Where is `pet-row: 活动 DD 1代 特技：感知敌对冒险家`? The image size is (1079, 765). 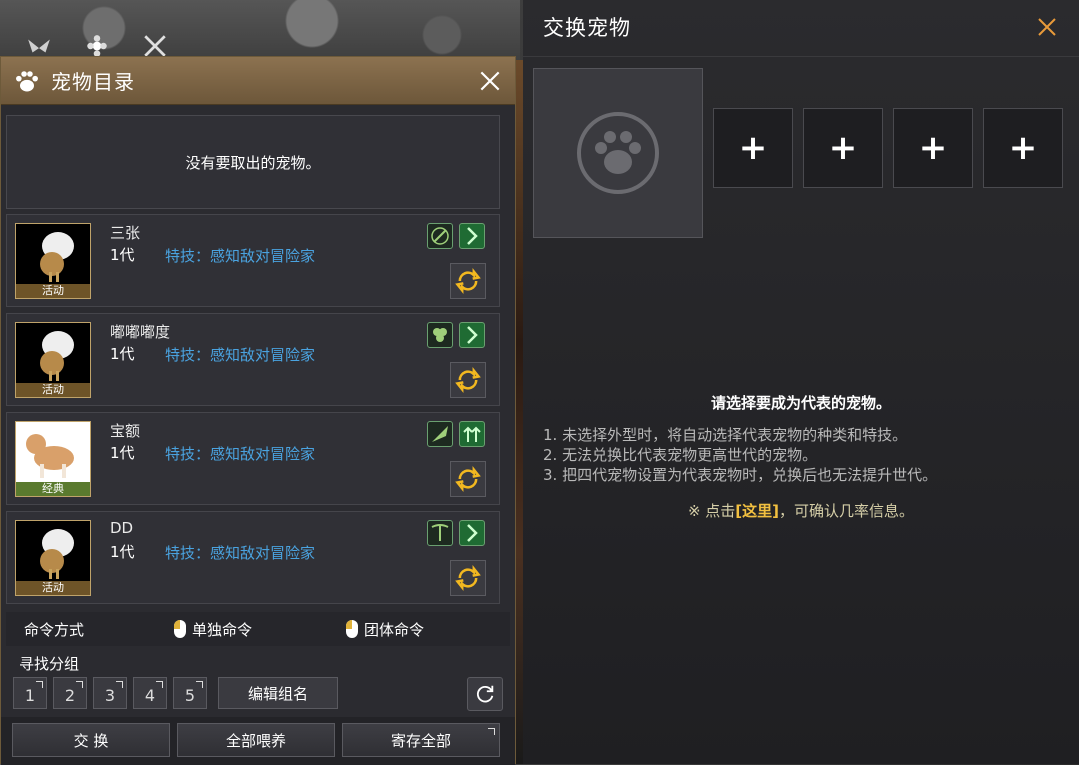 pet-row: 活动 DD 1代 特技：感知敌对冒险家 is located at coordinates (253, 557).